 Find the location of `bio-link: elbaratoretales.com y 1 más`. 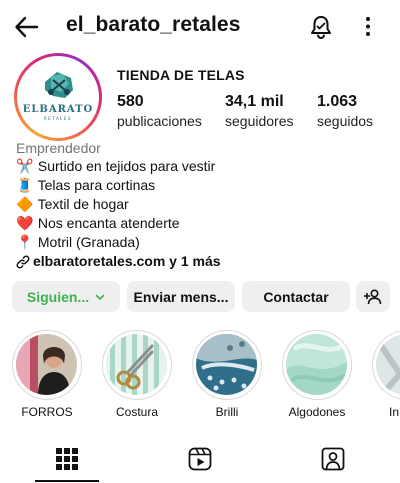

bio-link: elbaratoretales.com y 1 más is located at coordinates (201, 261).